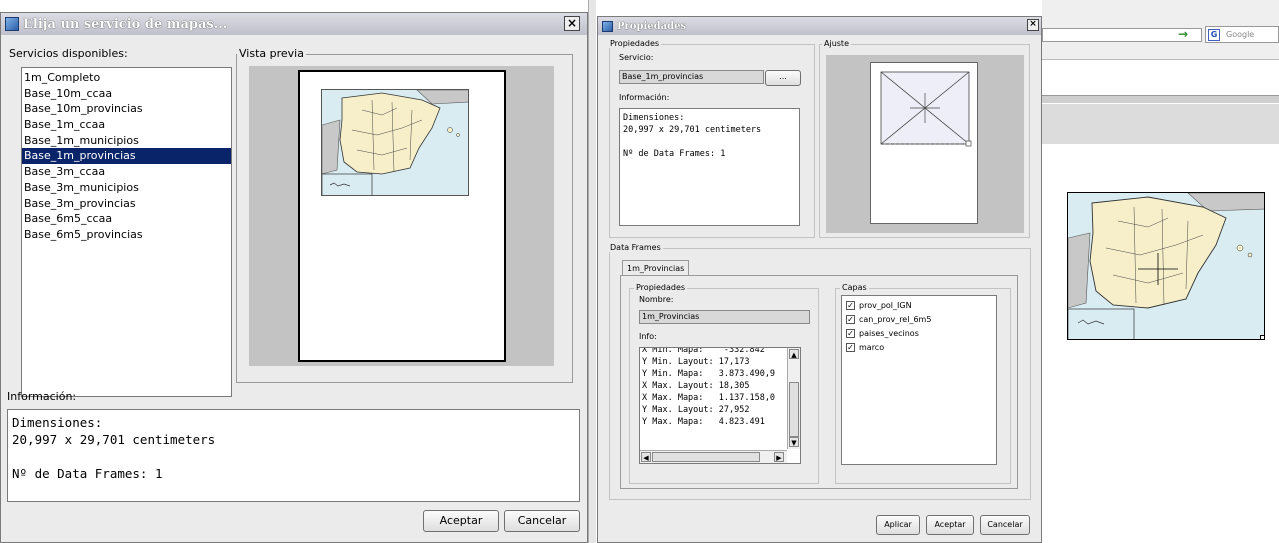 The width and height of the screenshot is (1279, 543). I want to click on layer-name: can_prov_rel_6m5, so click(895, 319).